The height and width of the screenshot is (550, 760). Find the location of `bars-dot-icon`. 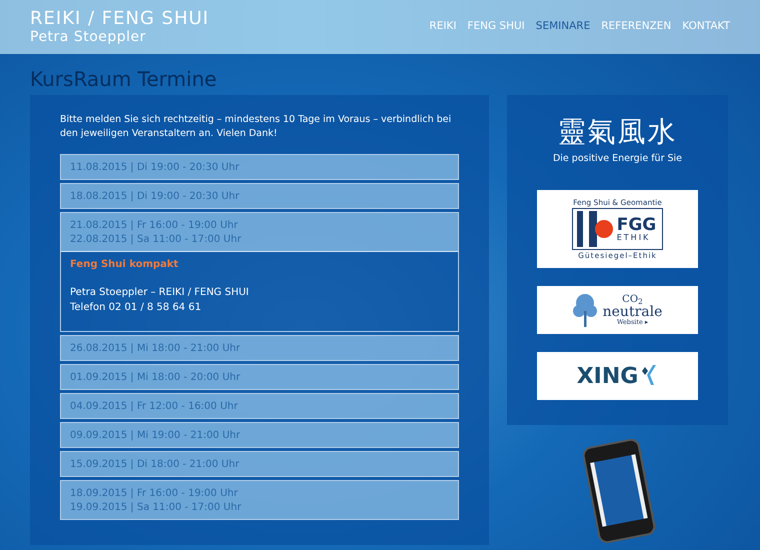

bars-dot-icon is located at coordinates (594, 229).